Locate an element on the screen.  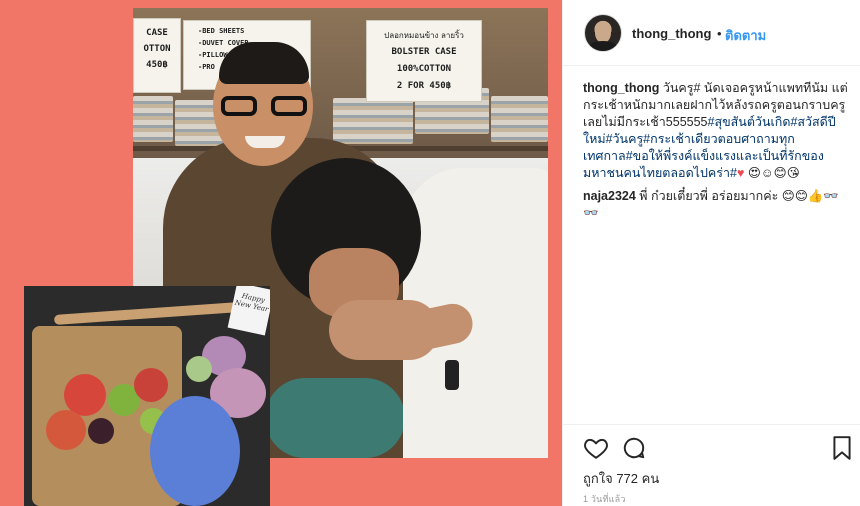
blue-hydrangea is located at coordinates (195, 451).